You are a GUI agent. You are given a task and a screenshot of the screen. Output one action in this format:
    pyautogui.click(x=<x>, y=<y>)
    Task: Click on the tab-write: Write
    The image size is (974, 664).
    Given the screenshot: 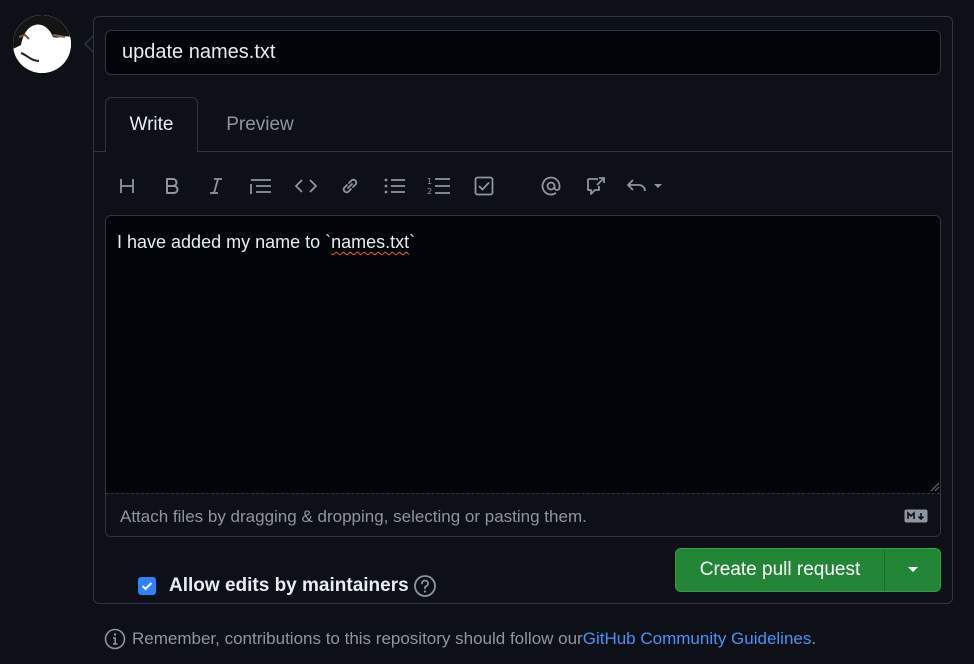 What is the action you would take?
    pyautogui.click(x=151, y=124)
    